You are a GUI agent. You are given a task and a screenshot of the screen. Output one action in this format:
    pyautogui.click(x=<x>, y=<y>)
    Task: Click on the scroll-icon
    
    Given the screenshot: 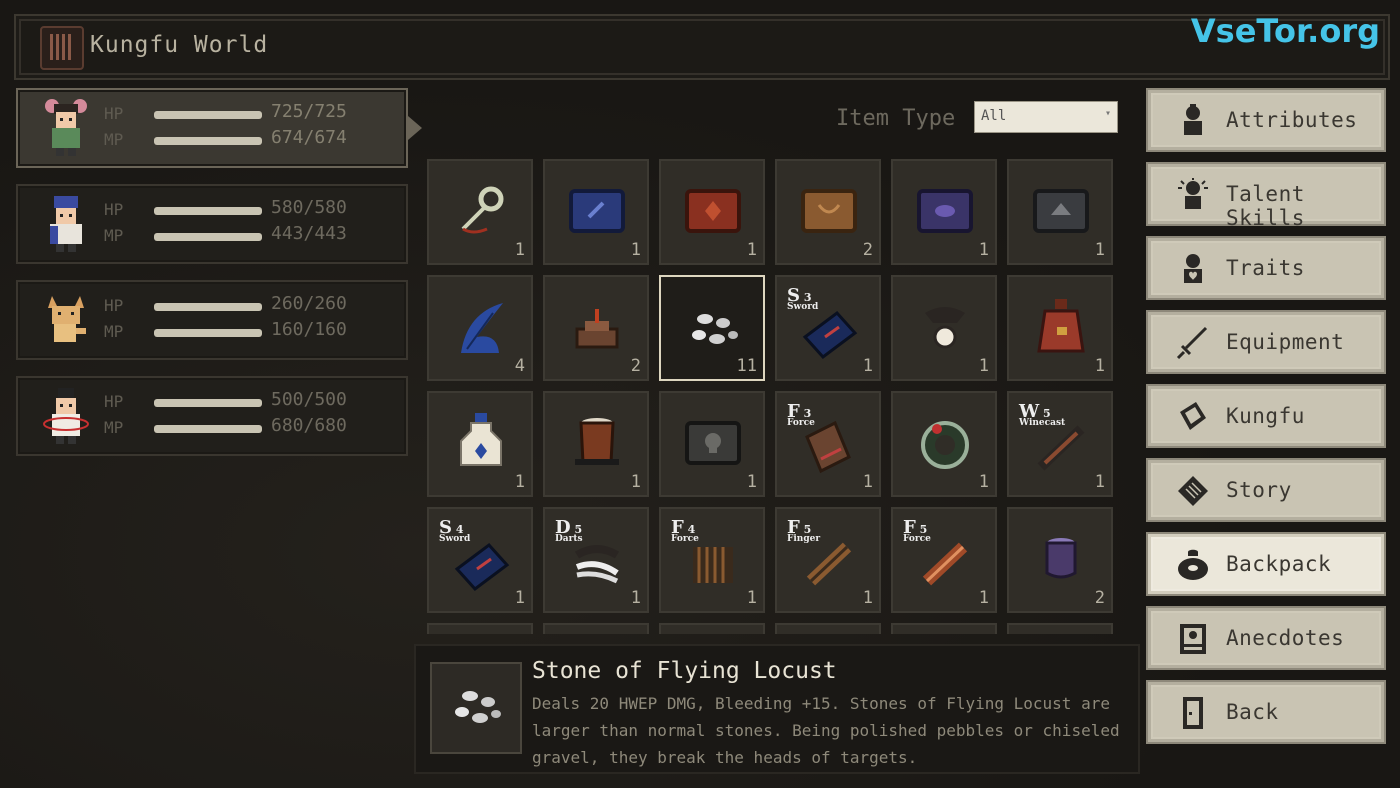 What is the action you would take?
    pyautogui.click(x=1193, y=491)
    